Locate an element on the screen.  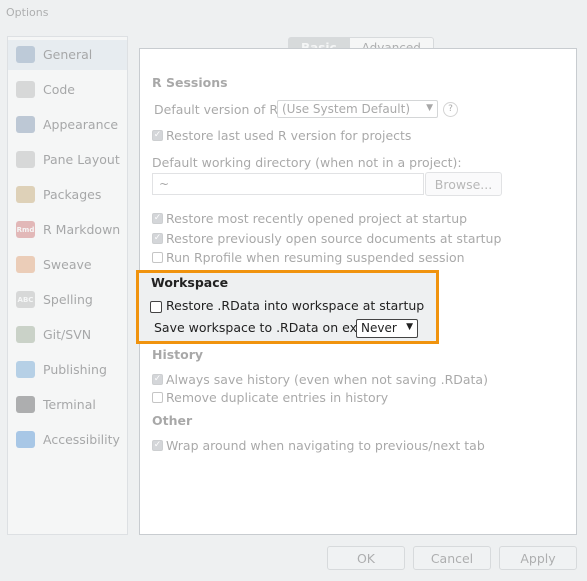
window-title: Options is located at coordinates (27, 12).